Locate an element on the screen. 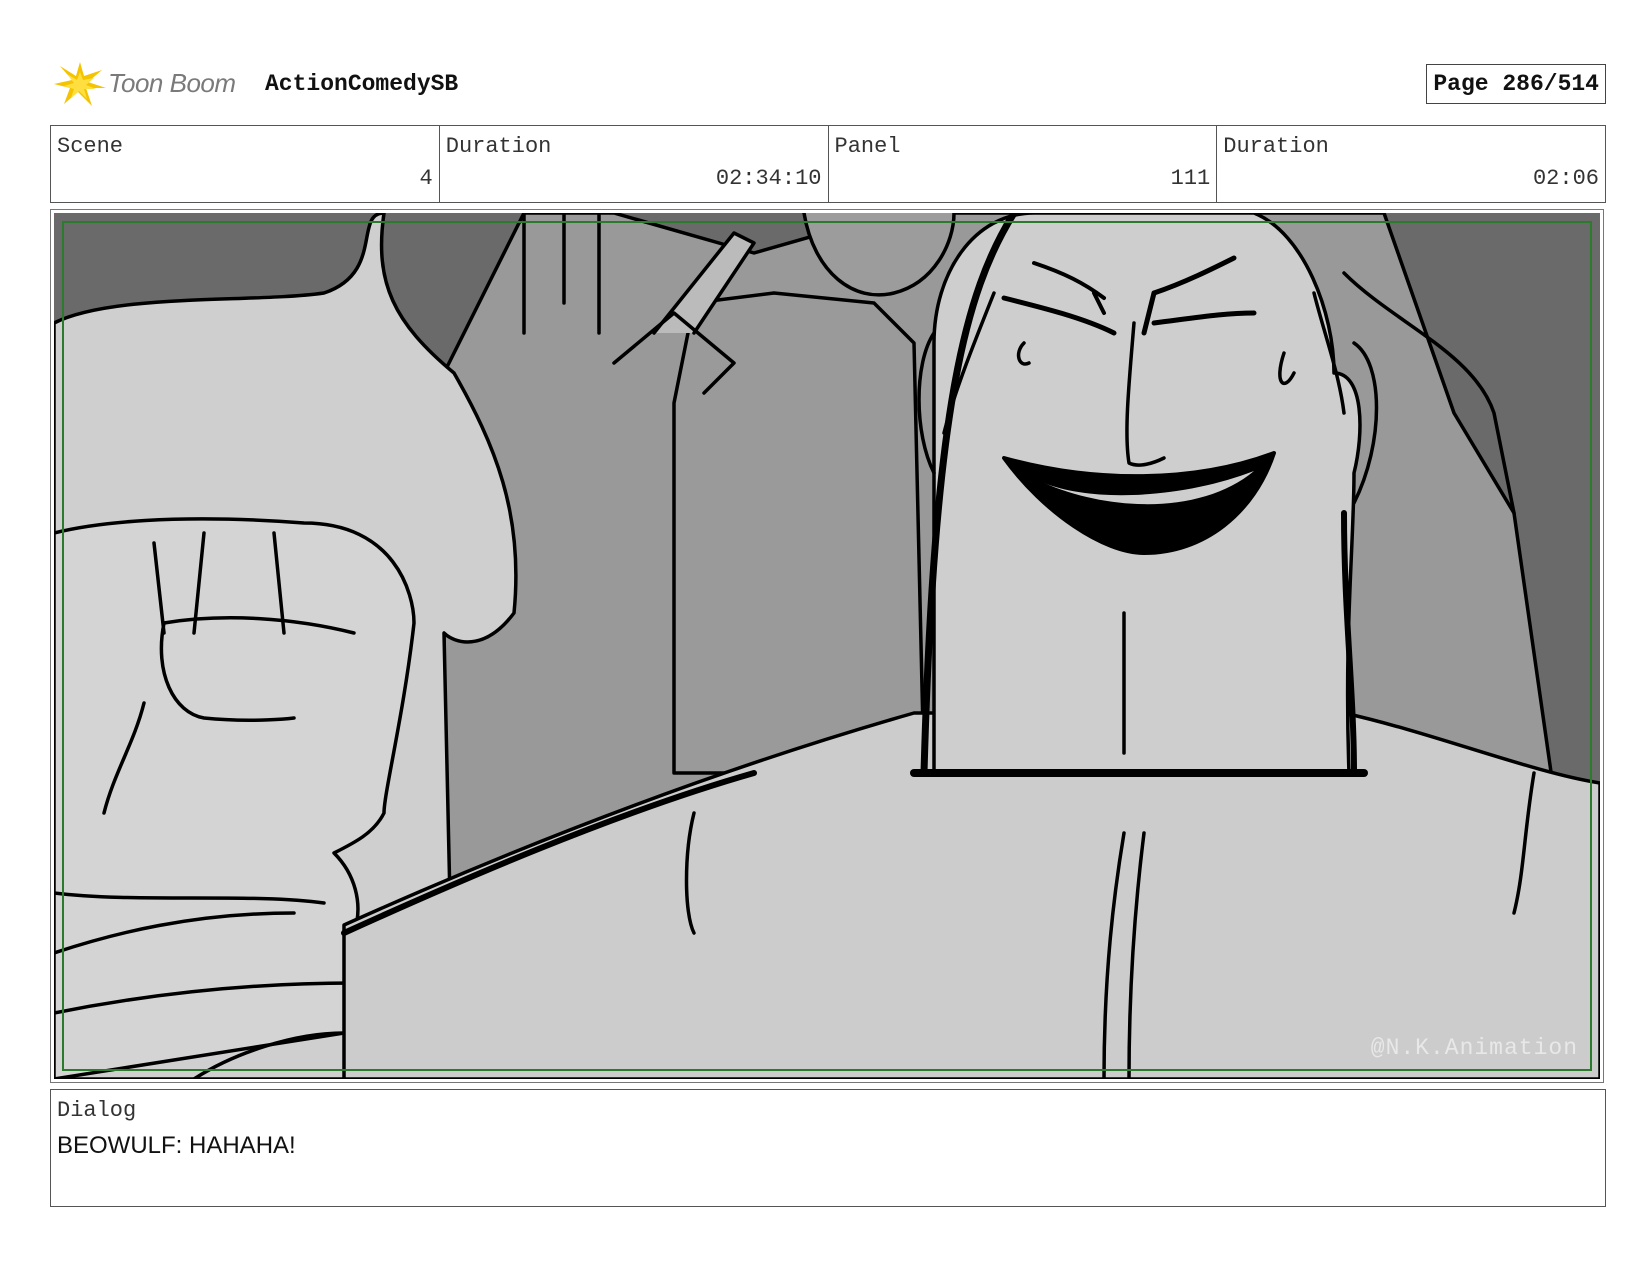 The width and height of the screenshot is (1650, 1275). scene-duration-cell: Duration 02:34:10 is located at coordinates (634, 164).